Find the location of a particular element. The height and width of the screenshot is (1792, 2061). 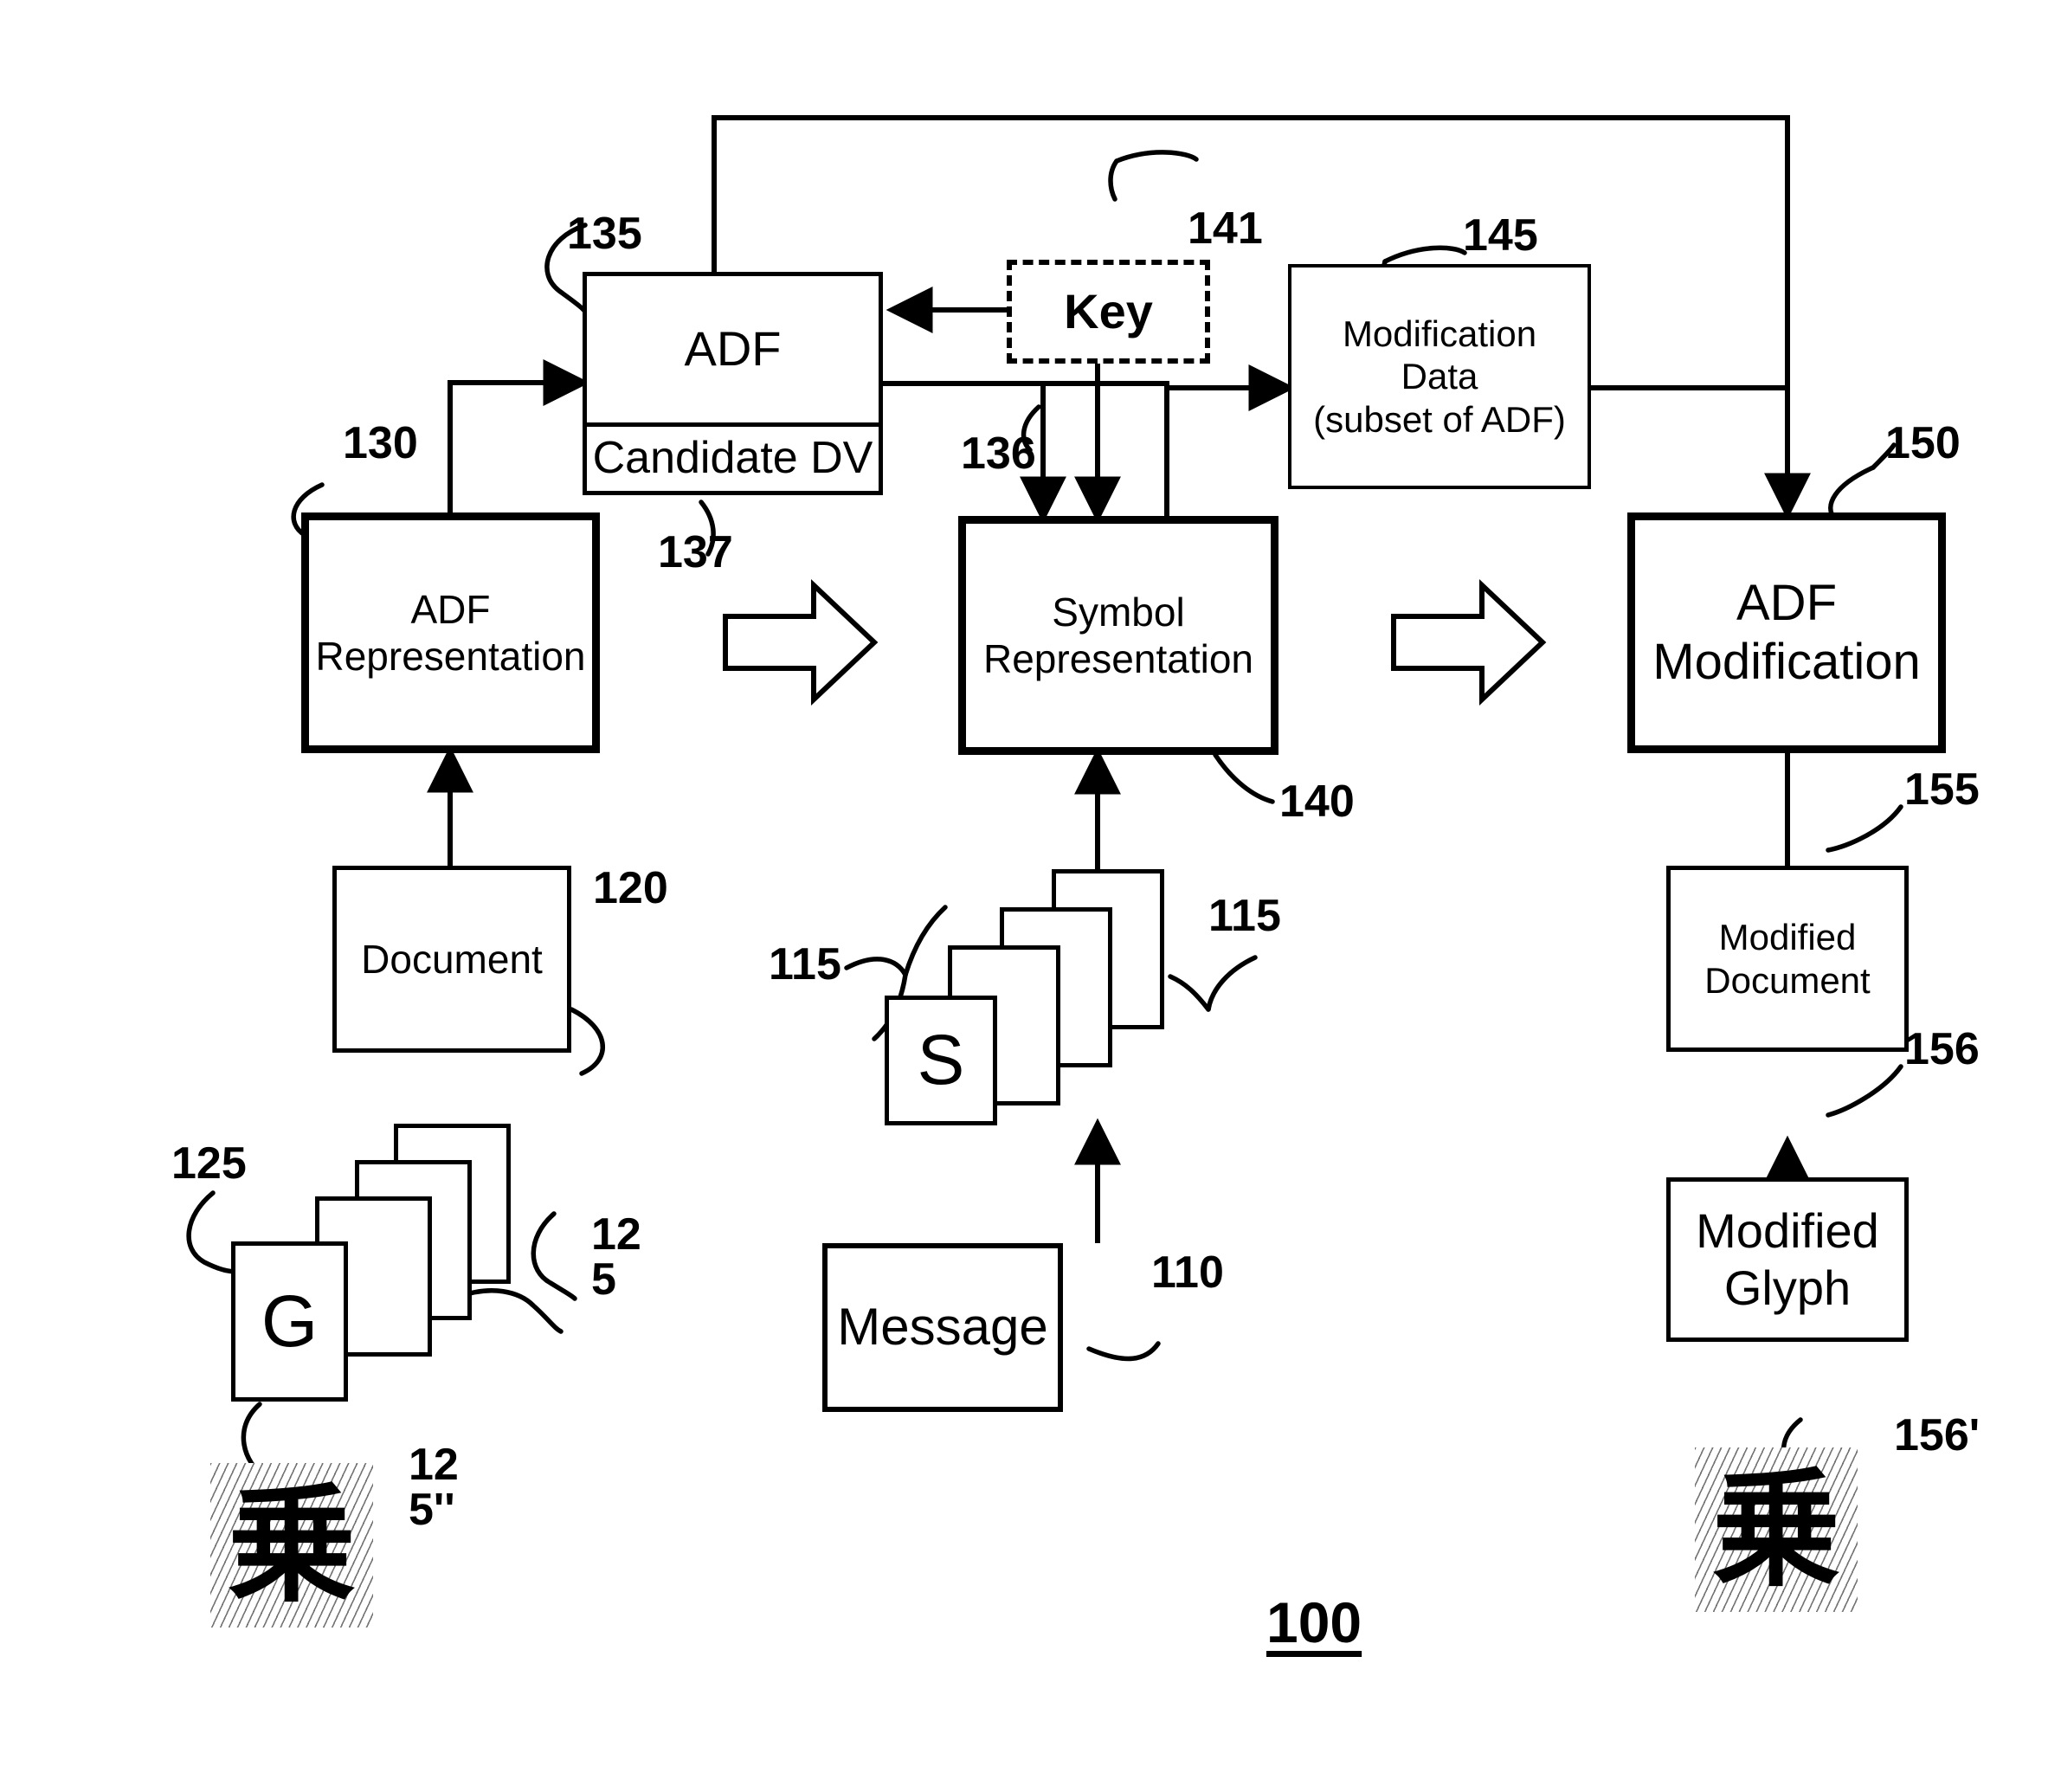

modified-glyph-box: Modified Glyph is located at coordinates (1787, 1259).